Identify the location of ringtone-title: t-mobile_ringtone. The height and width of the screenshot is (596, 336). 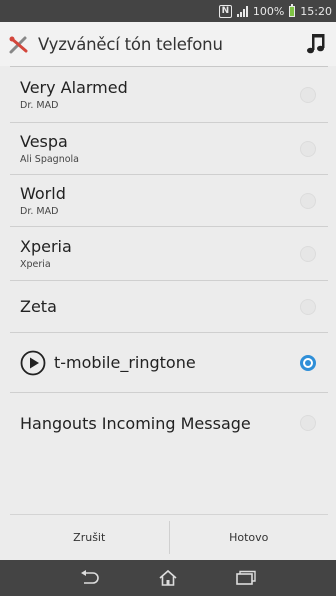
(125, 362).